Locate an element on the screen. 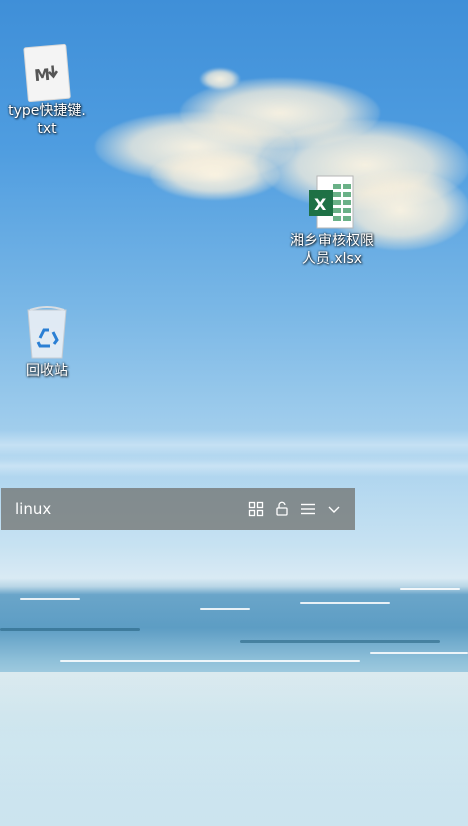 This screenshot has width=468, height=826. collapse-button is located at coordinates (334, 509).